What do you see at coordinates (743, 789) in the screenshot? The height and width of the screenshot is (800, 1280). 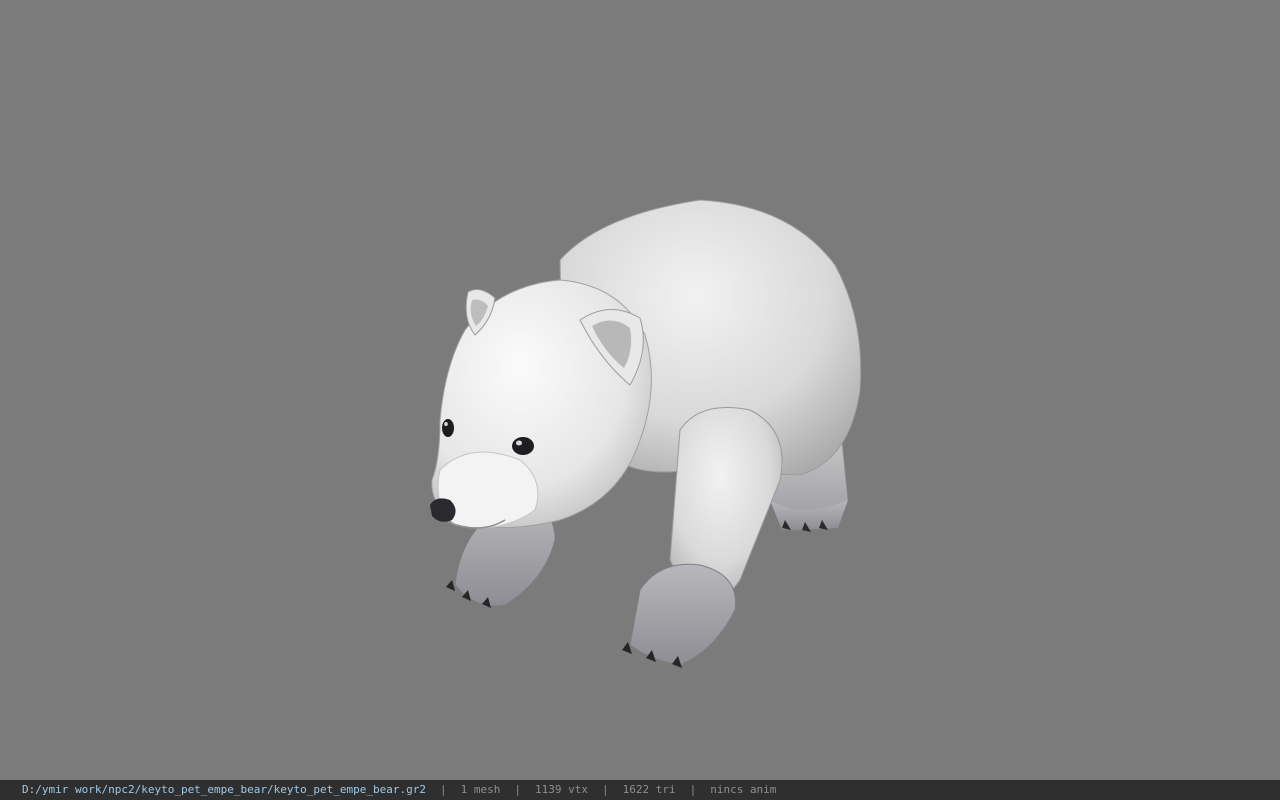 I see `animation-status: nincs anim` at bounding box center [743, 789].